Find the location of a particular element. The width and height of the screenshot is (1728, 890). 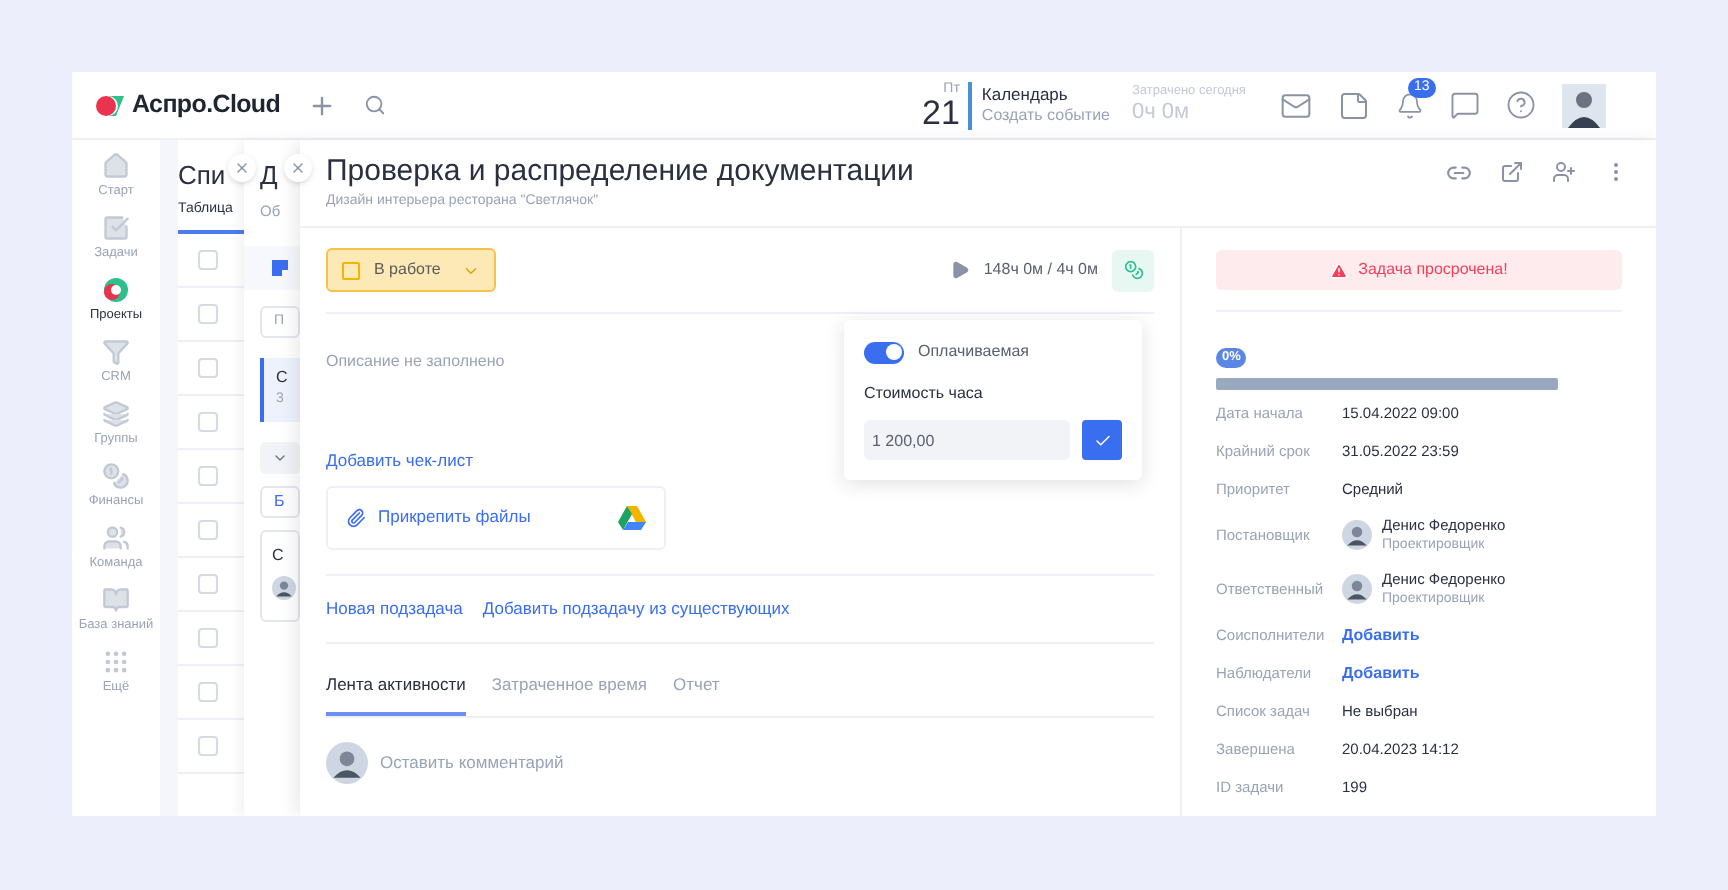

description-placeholder: Описание не заполнено is located at coordinates (415, 362).